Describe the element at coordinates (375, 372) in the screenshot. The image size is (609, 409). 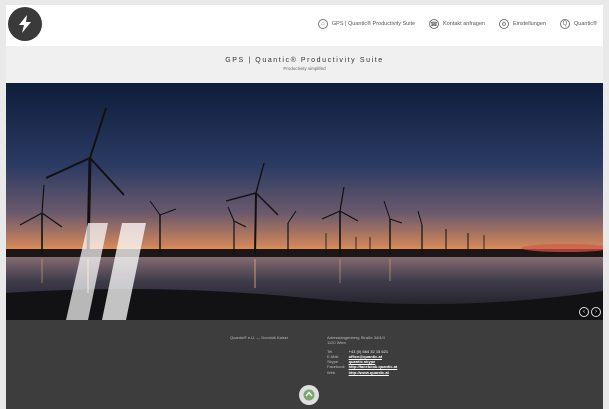
I see `contact-link-web: http://www.quantic.at` at that location.